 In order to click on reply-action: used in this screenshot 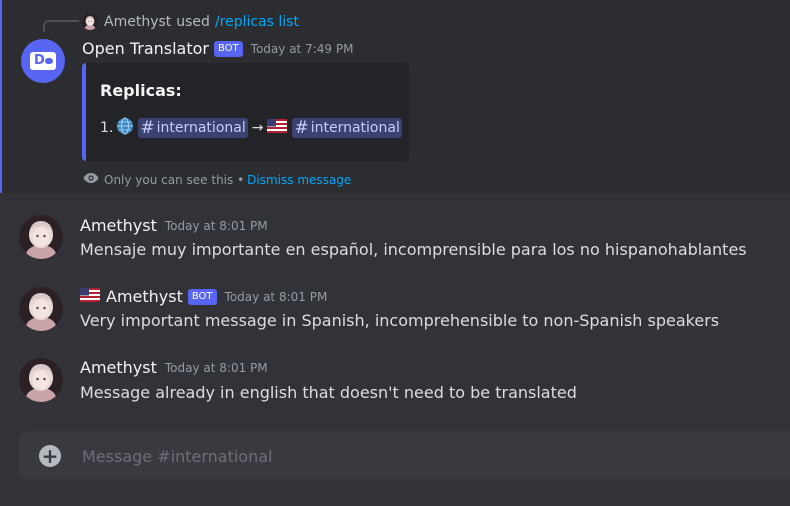, I will do `click(193, 22)`.